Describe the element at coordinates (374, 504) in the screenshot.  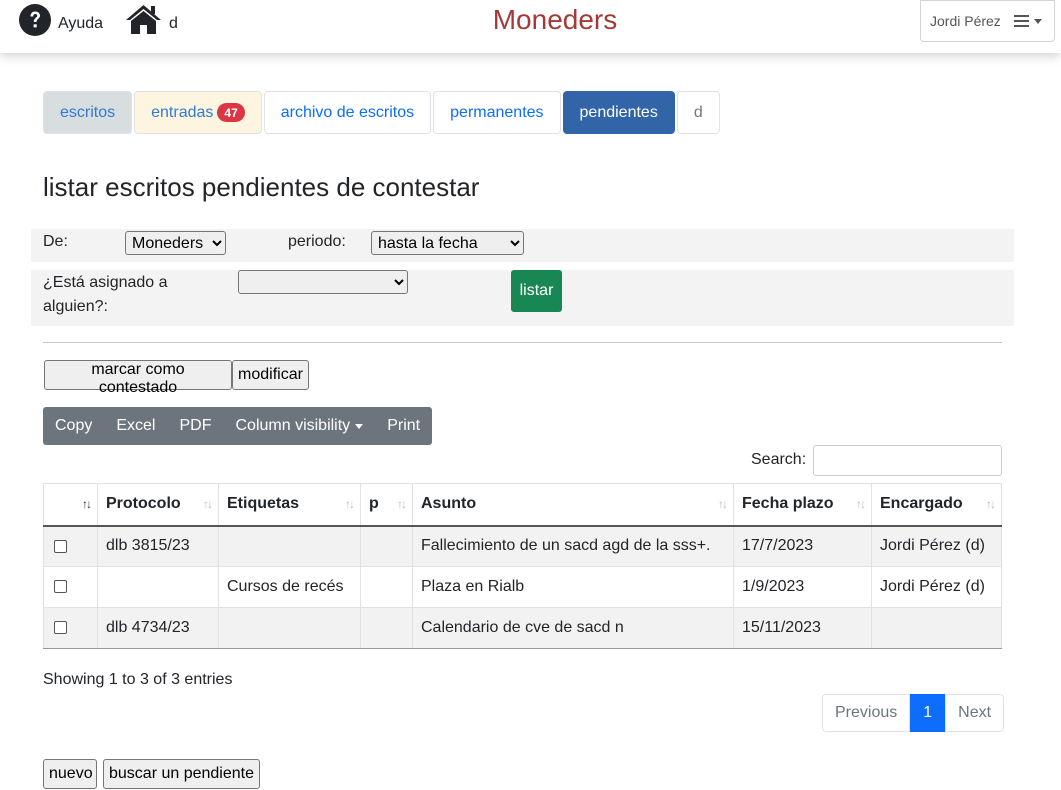
I see `header-label: p` at that location.